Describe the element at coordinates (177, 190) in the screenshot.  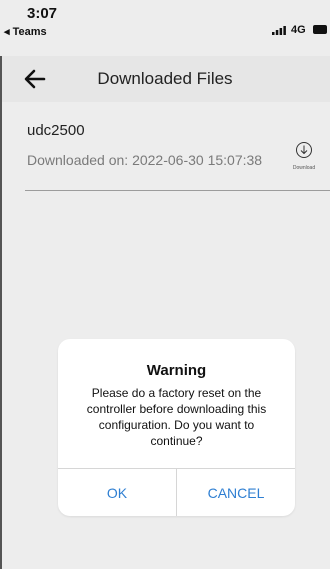
I see `list-divider` at that location.